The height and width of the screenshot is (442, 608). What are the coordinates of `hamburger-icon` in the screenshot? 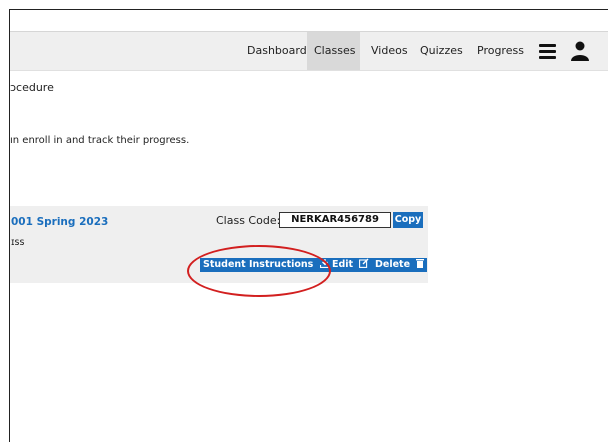 It's located at (547, 51).